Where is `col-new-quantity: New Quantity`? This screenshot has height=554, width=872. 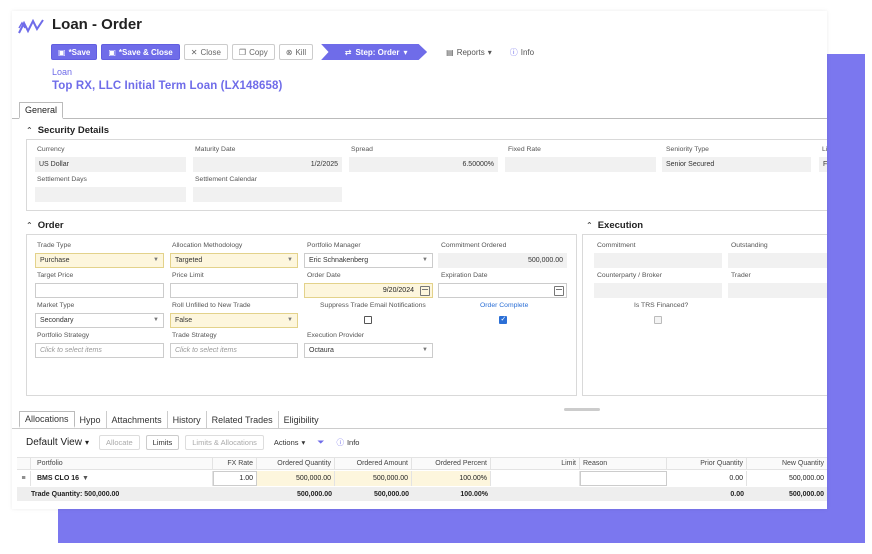 col-new-quantity: New Quantity is located at coordinates (787, 463).